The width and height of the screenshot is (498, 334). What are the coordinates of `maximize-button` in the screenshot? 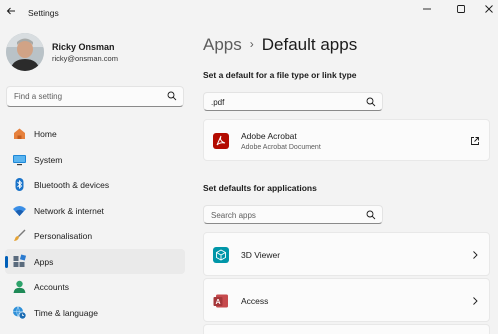 It's located at (461, 9).